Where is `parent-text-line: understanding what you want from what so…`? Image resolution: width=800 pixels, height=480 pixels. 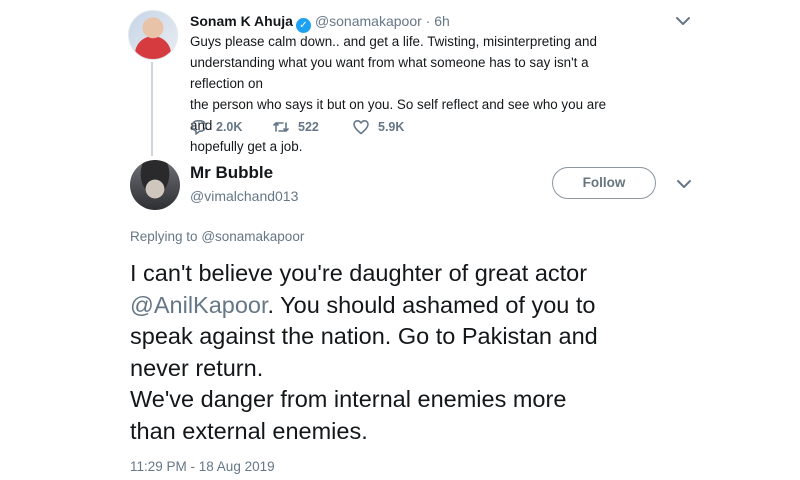 parent-text-line: understanding what you want from what so… is located at coordinates (389, 73).